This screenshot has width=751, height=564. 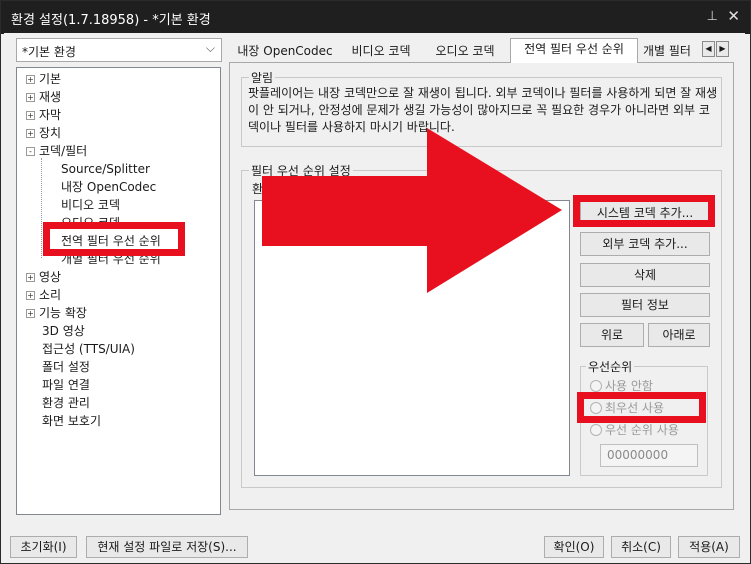 I want to click on highlight-box-tree-item, so click(x=114, y=239).